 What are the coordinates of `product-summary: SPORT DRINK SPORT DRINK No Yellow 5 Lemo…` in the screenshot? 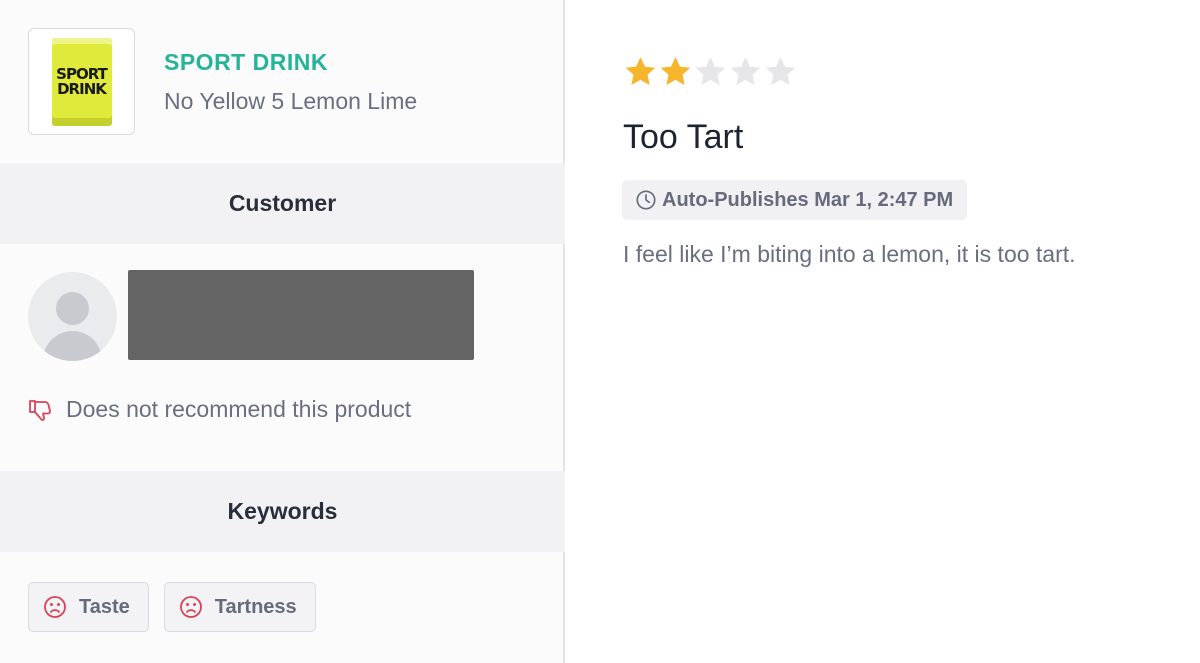 It's located at (222, 81).